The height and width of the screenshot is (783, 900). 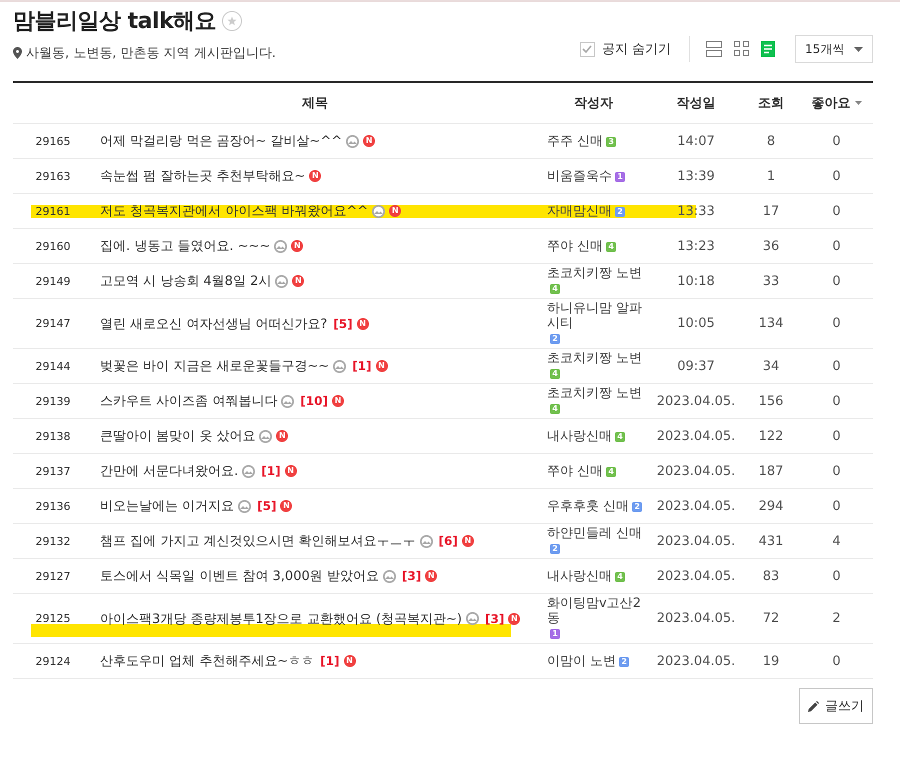 I want to click on post-title-link: 챔프 집에 가지고 계신것있으시면 확인해보셔요ㅜㅡㅜ, so click(x=258, y=541).